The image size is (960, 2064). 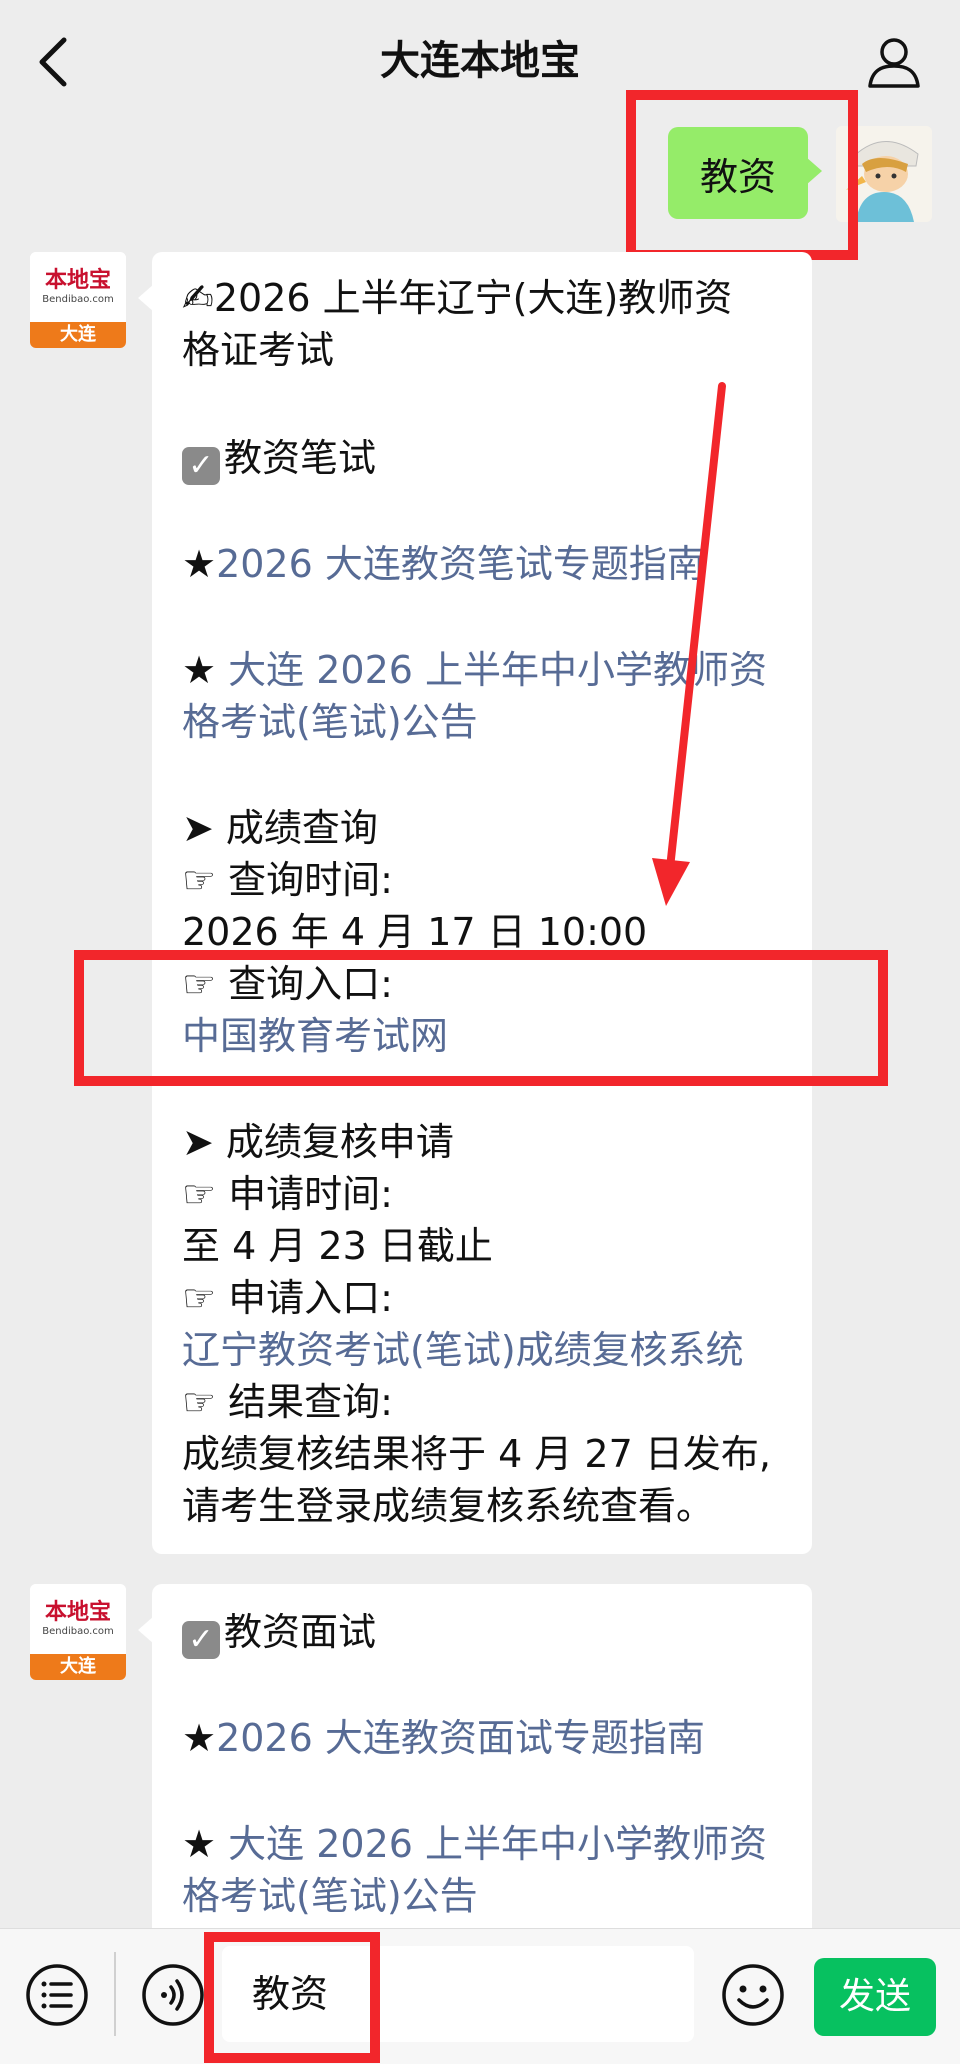 I want to click on notice-written-item: ★ 大连 2026 上半年中小学教师资, so click(x=475, y=670).